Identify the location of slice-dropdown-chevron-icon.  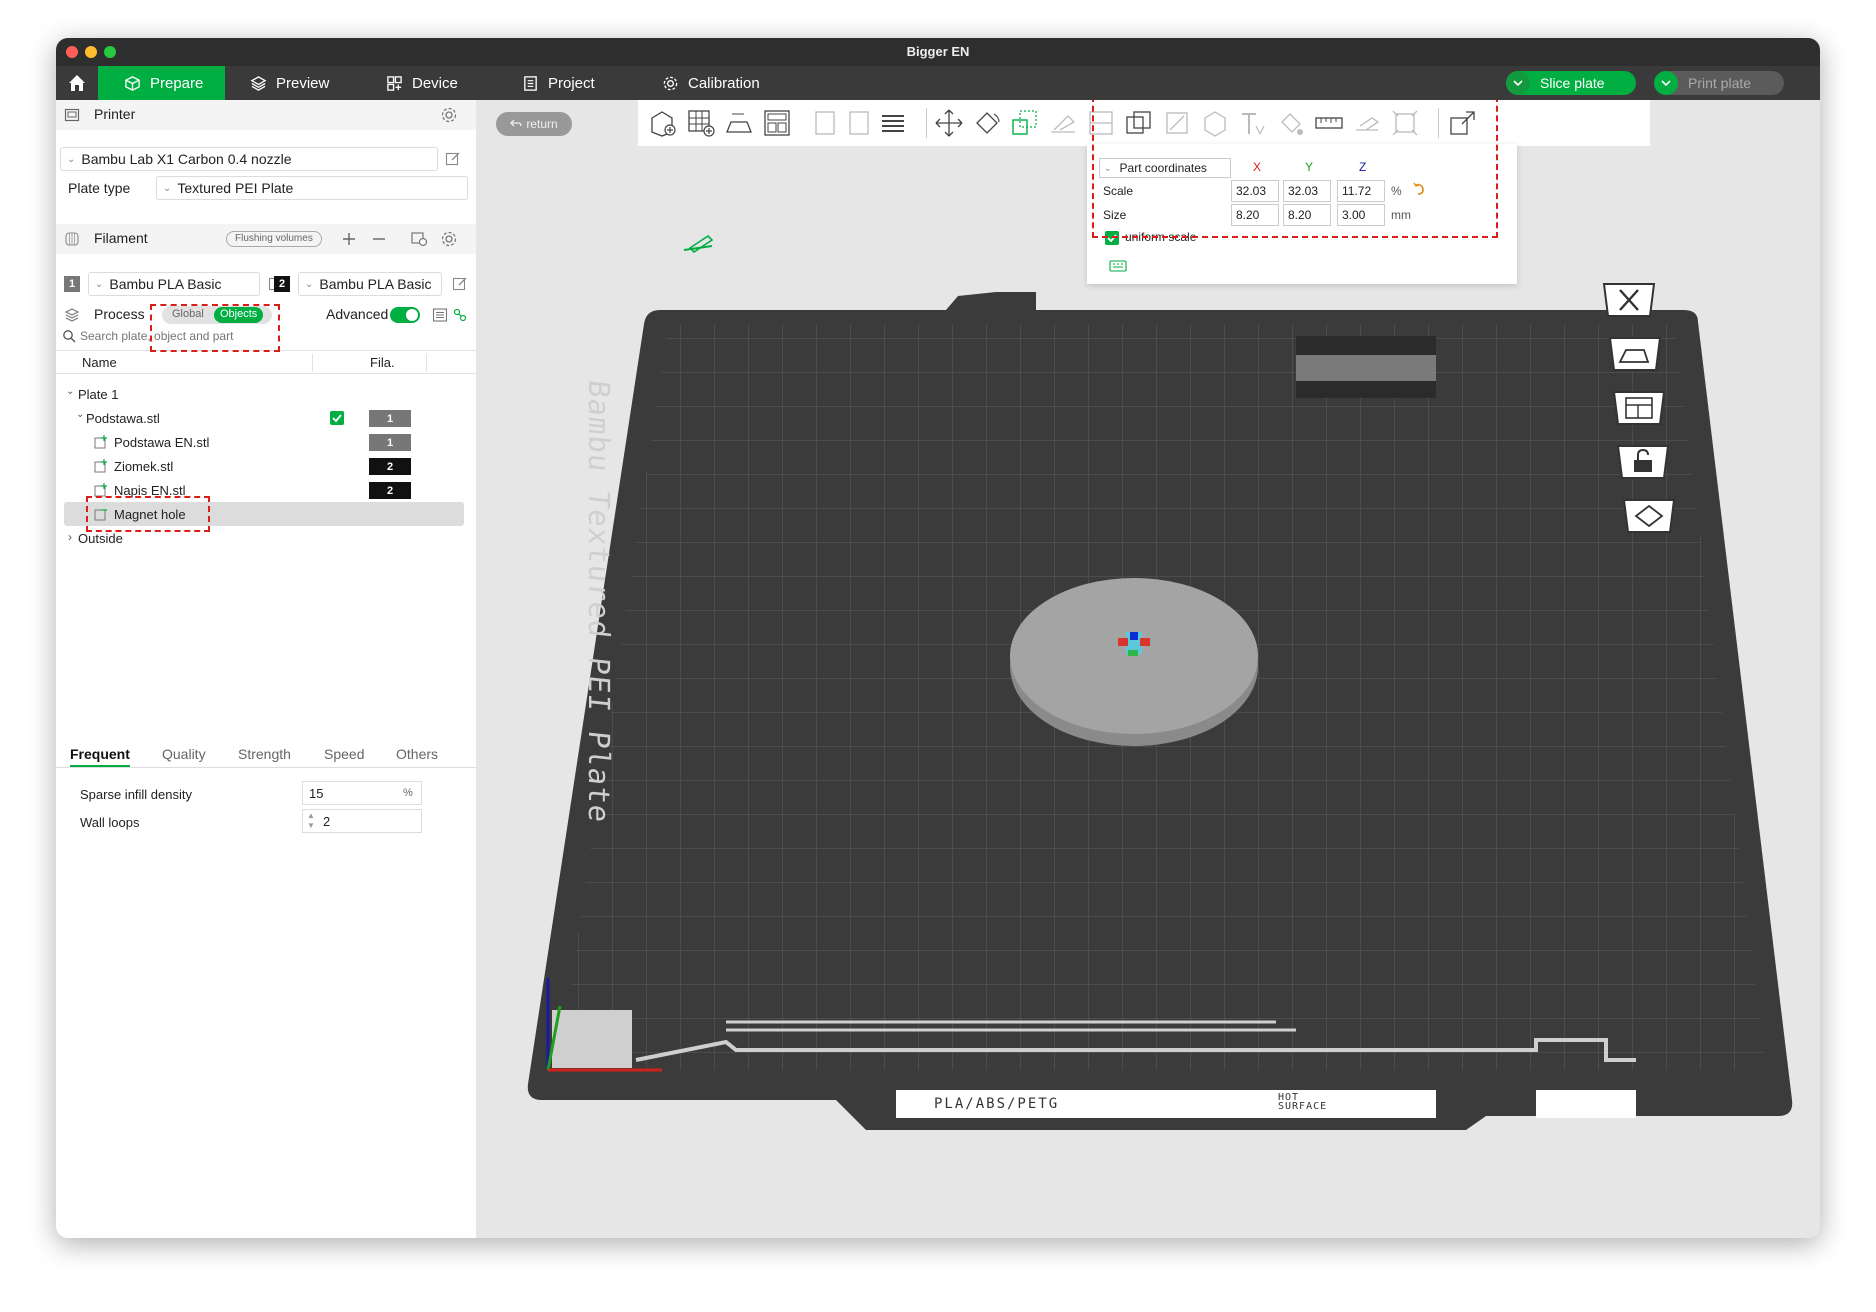
(1518, 83).